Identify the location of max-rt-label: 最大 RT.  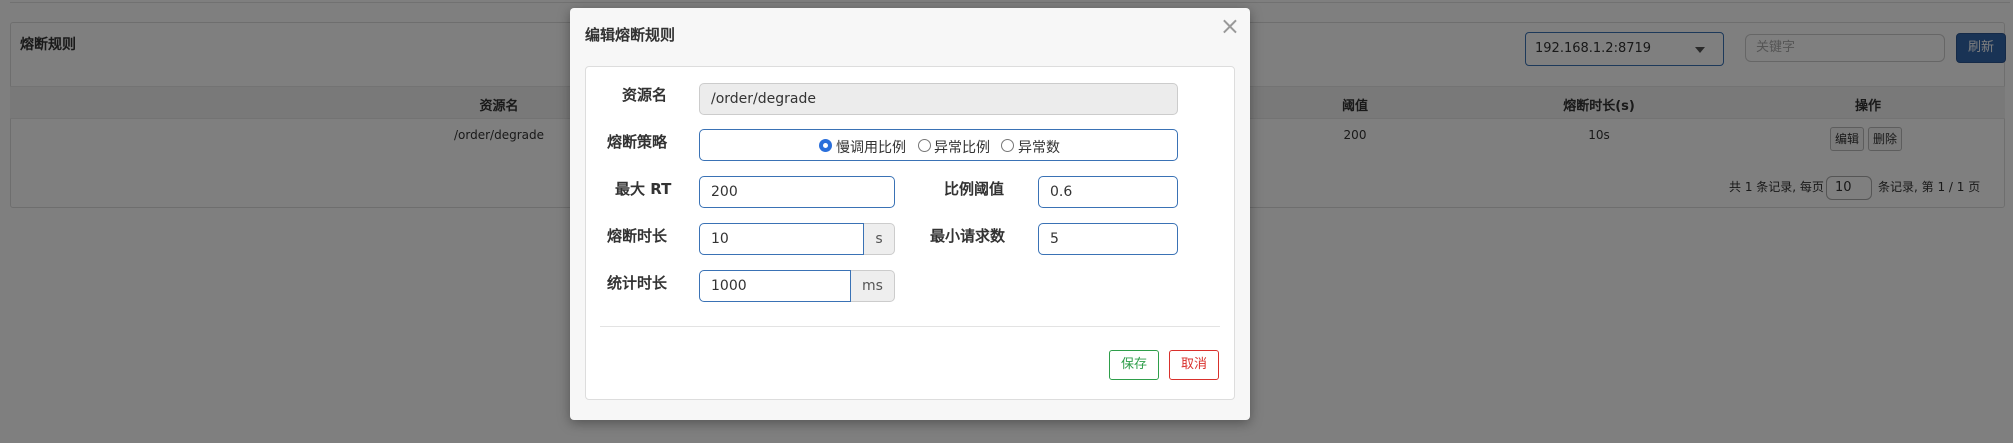
(643, 189).